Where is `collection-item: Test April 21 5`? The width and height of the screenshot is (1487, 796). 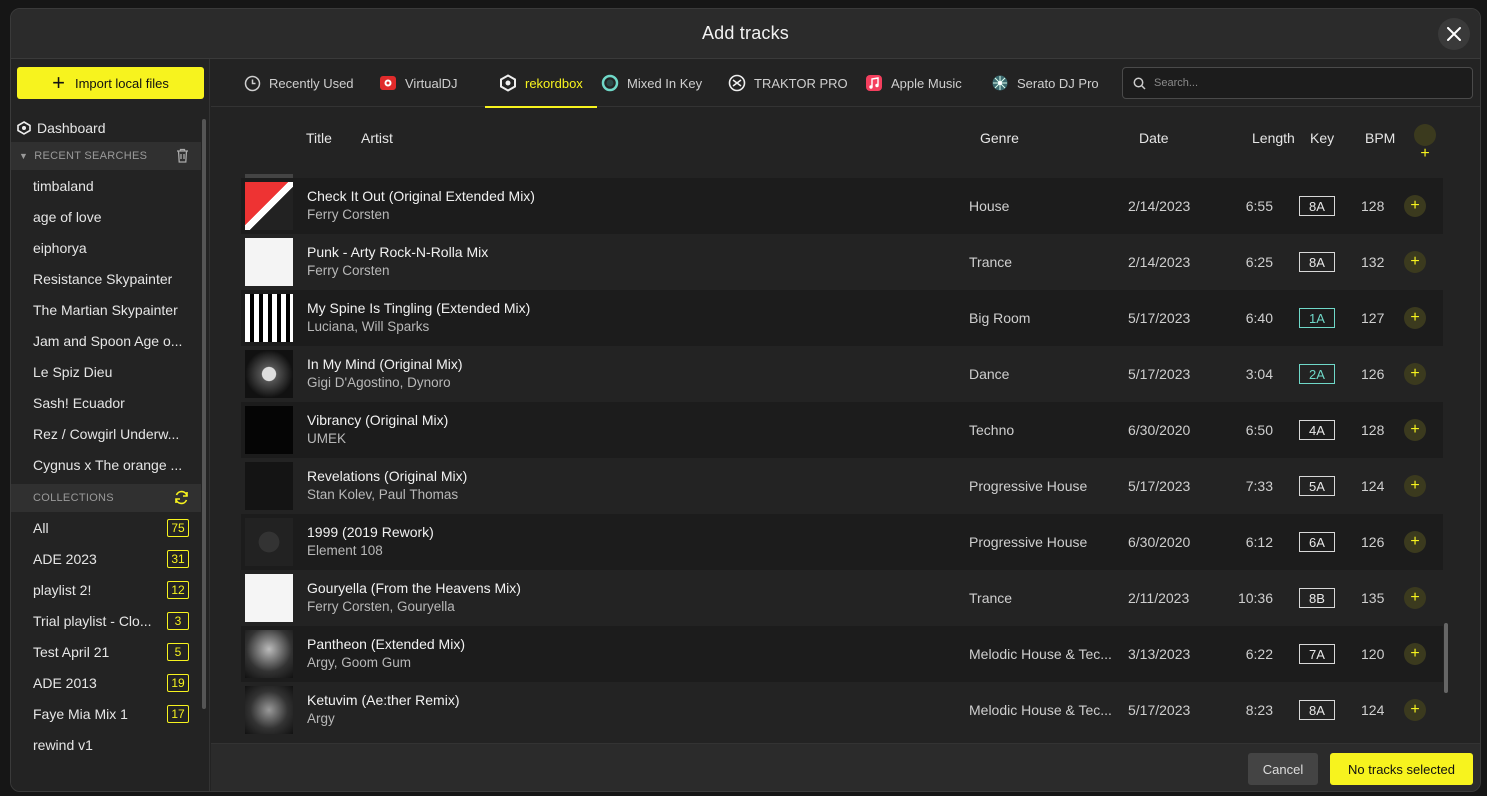 collection-item: Test April 21 5 is located at coordinates (106, 651).